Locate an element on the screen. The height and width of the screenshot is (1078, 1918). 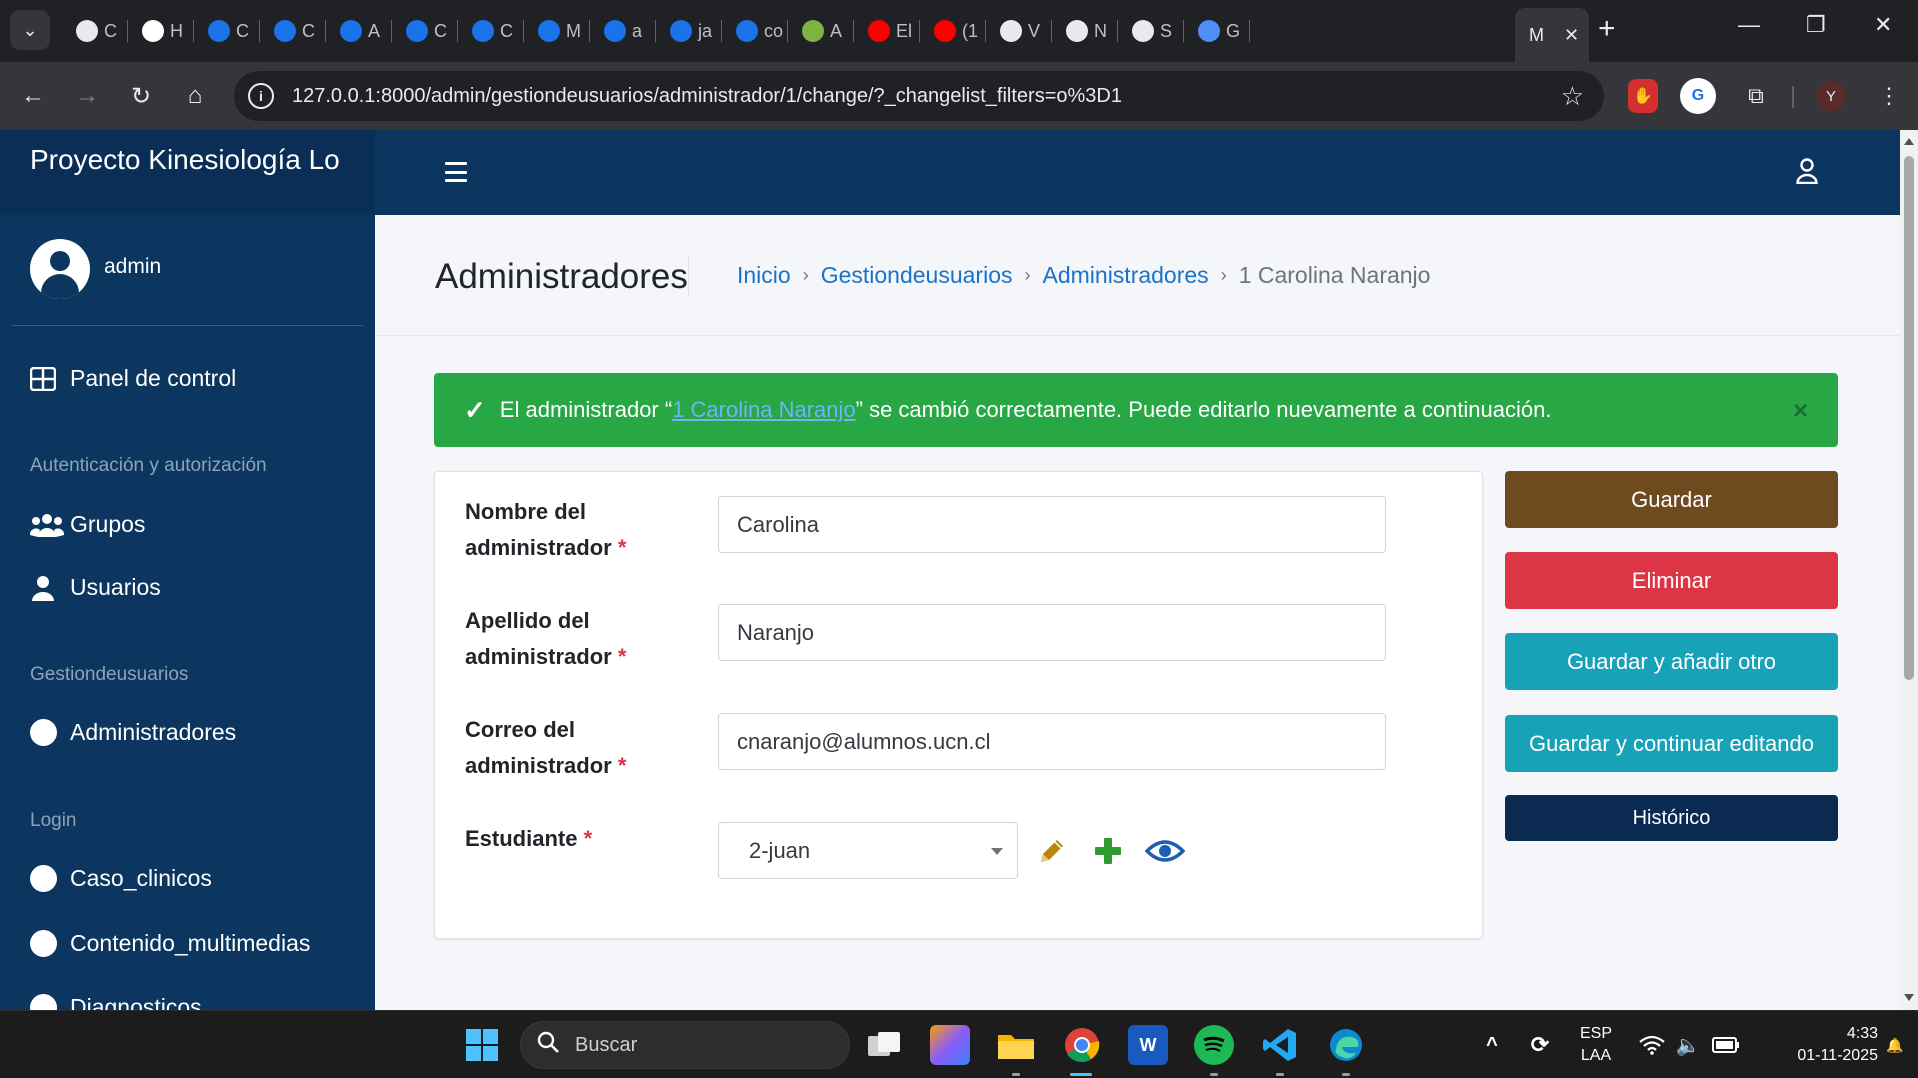
restore-icon: ❐ is located at coordinates (1816, 25).